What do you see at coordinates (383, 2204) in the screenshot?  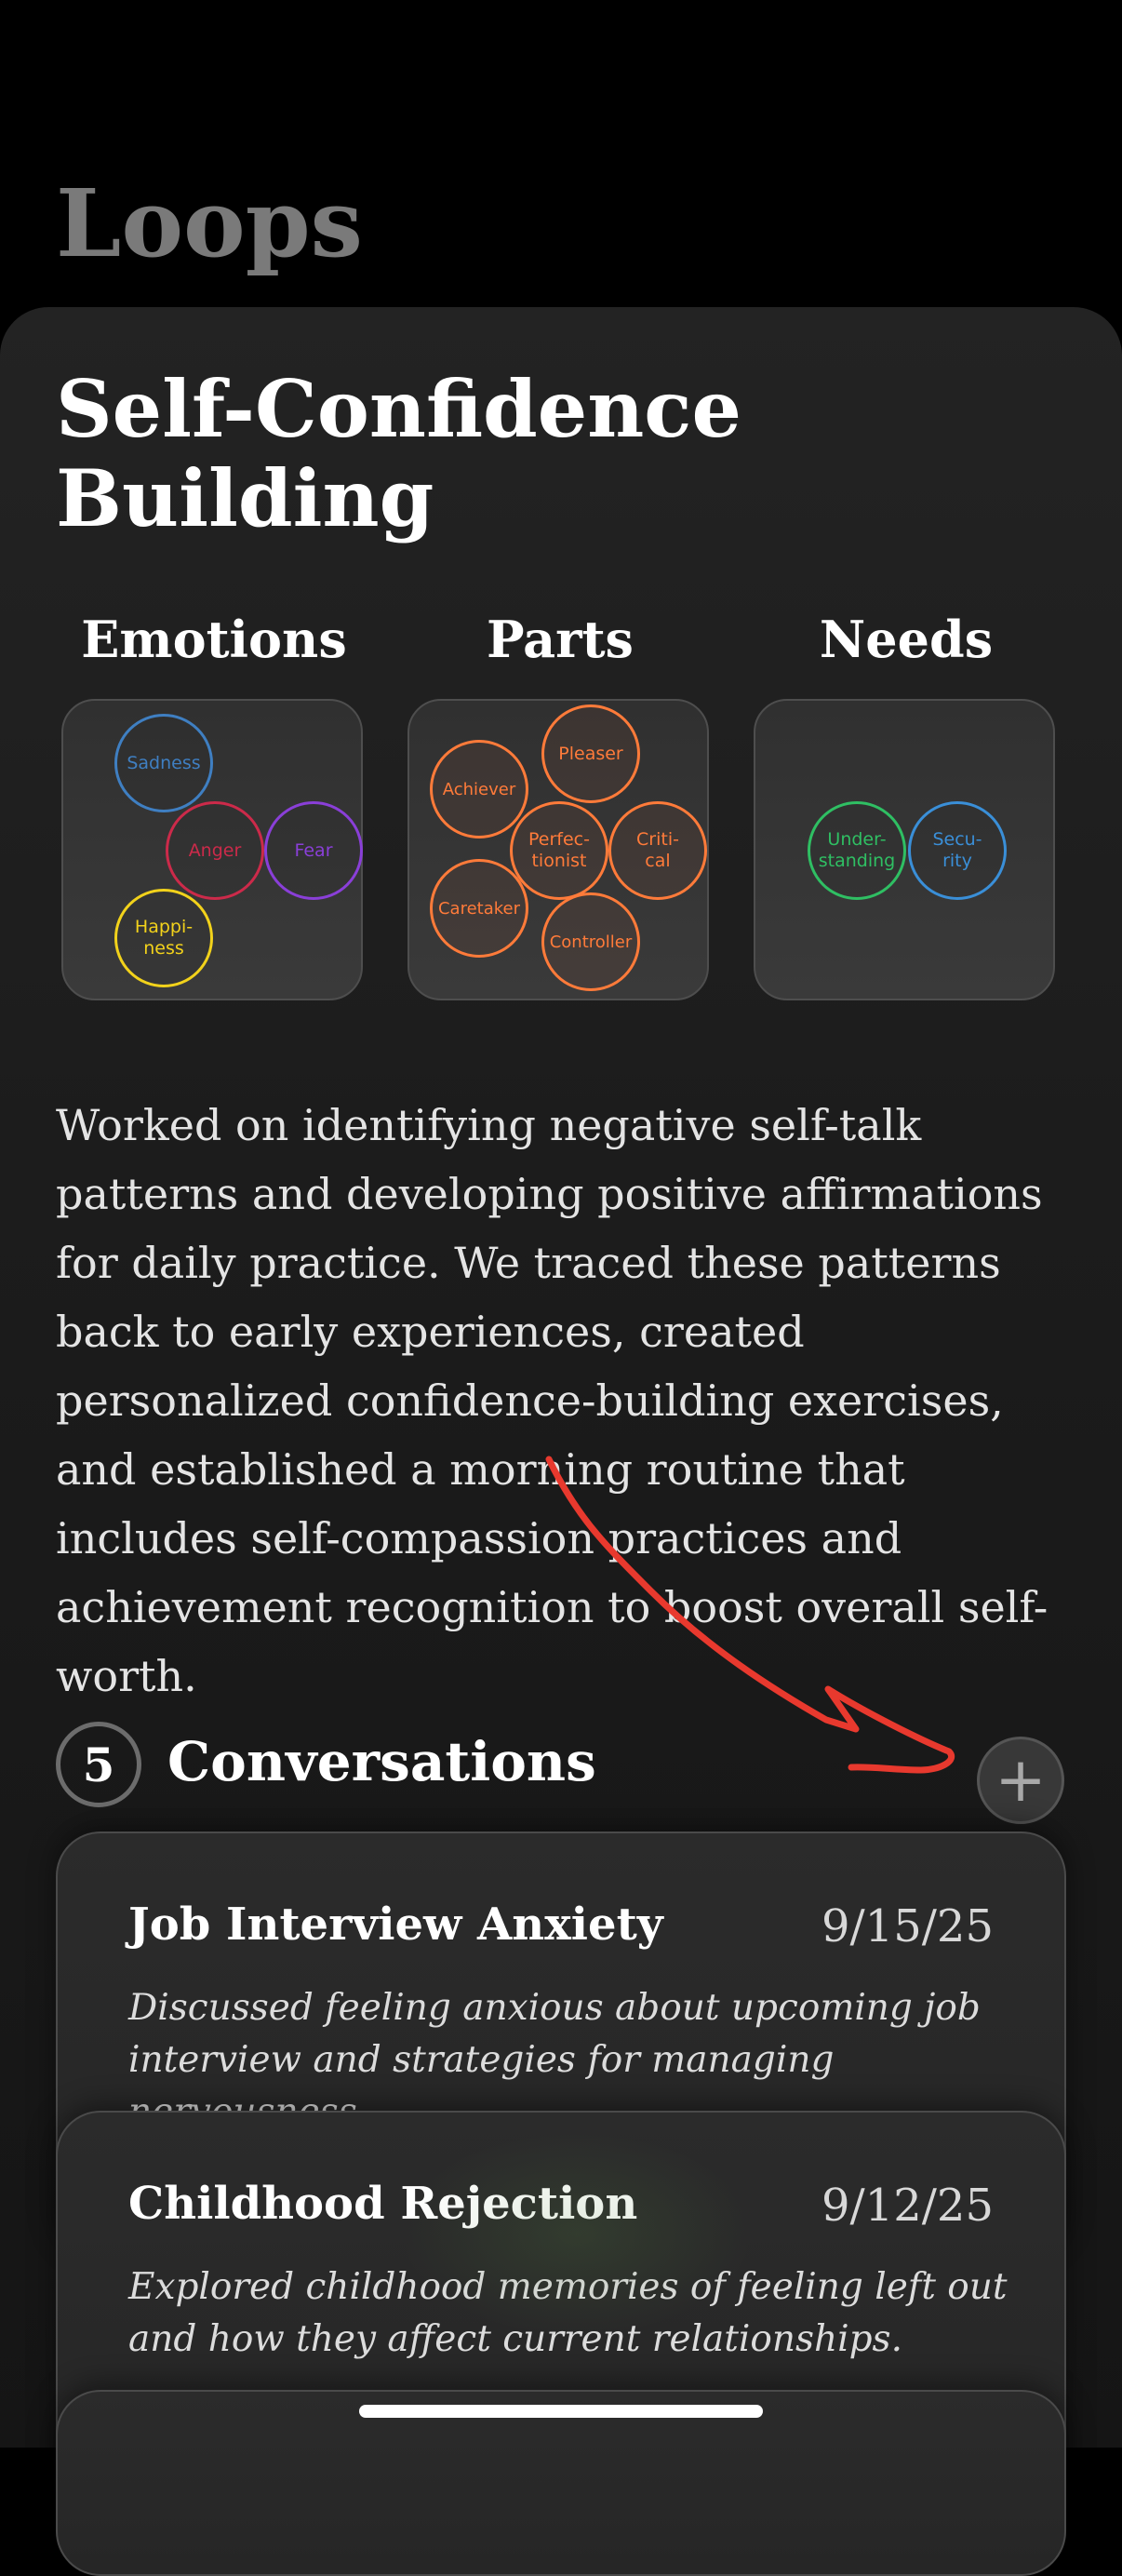 I see `conversation-title: Childhood Rejection` at bounding box center [383, 2204].